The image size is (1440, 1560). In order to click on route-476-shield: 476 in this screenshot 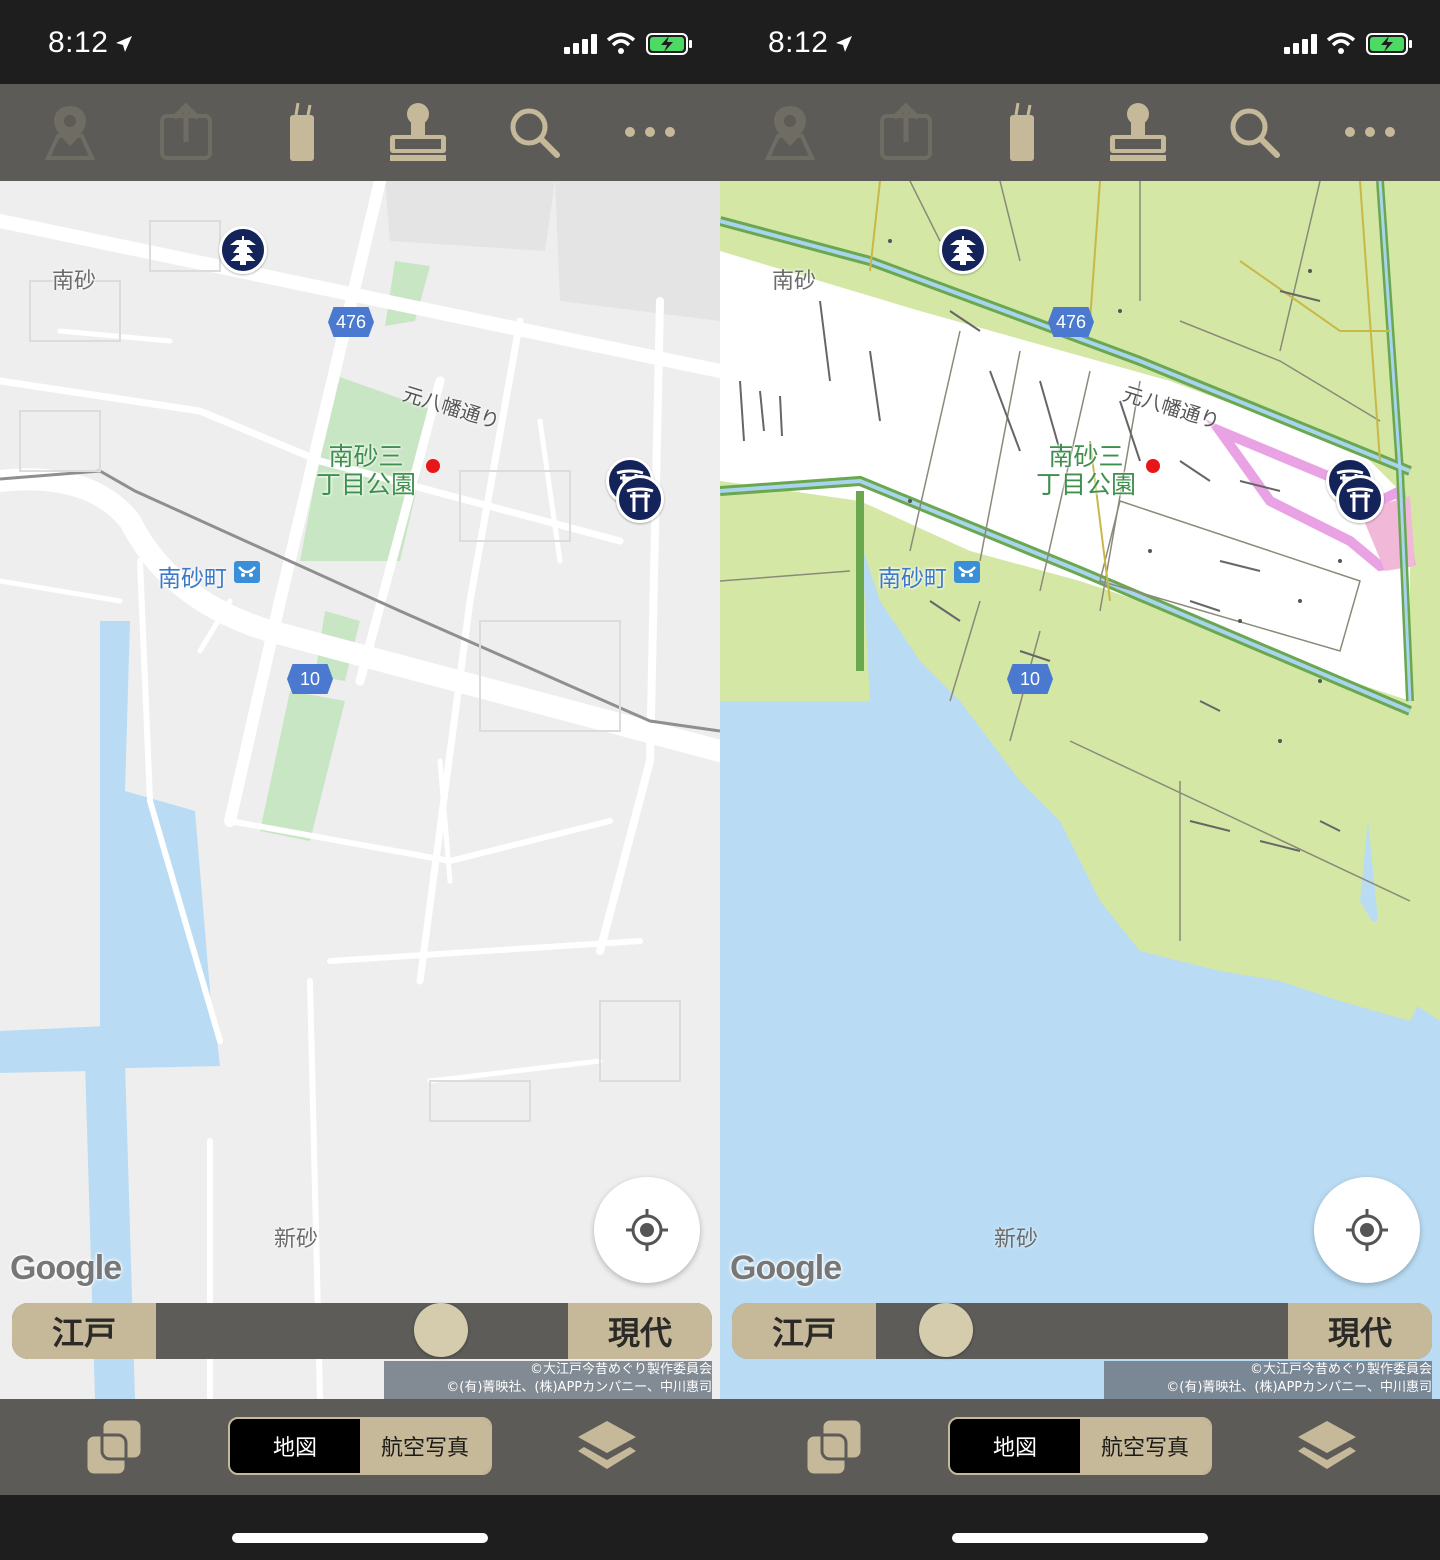, I will do `click(1071, 322)`.